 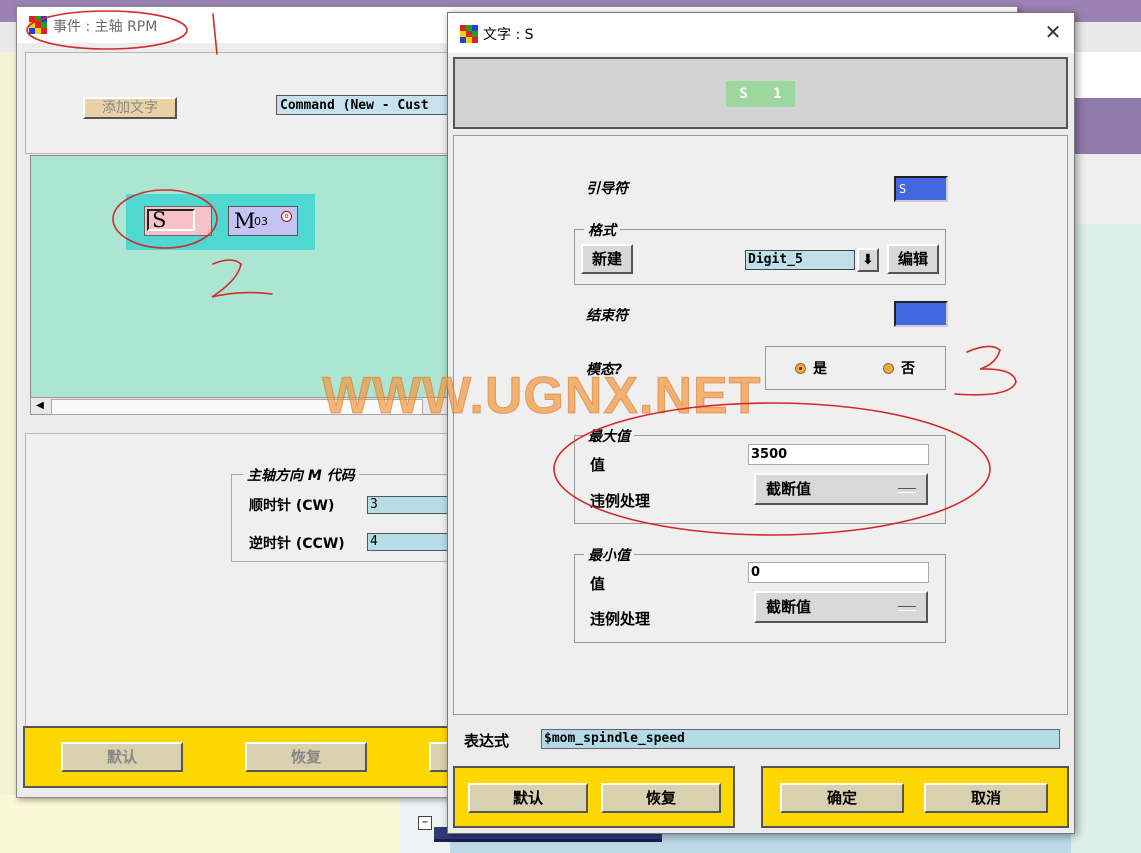 What do you see at coordinates (620, 619) in the screenshot?
I see `min-violation-label: 违例处理` at bounding box center [620, 619].